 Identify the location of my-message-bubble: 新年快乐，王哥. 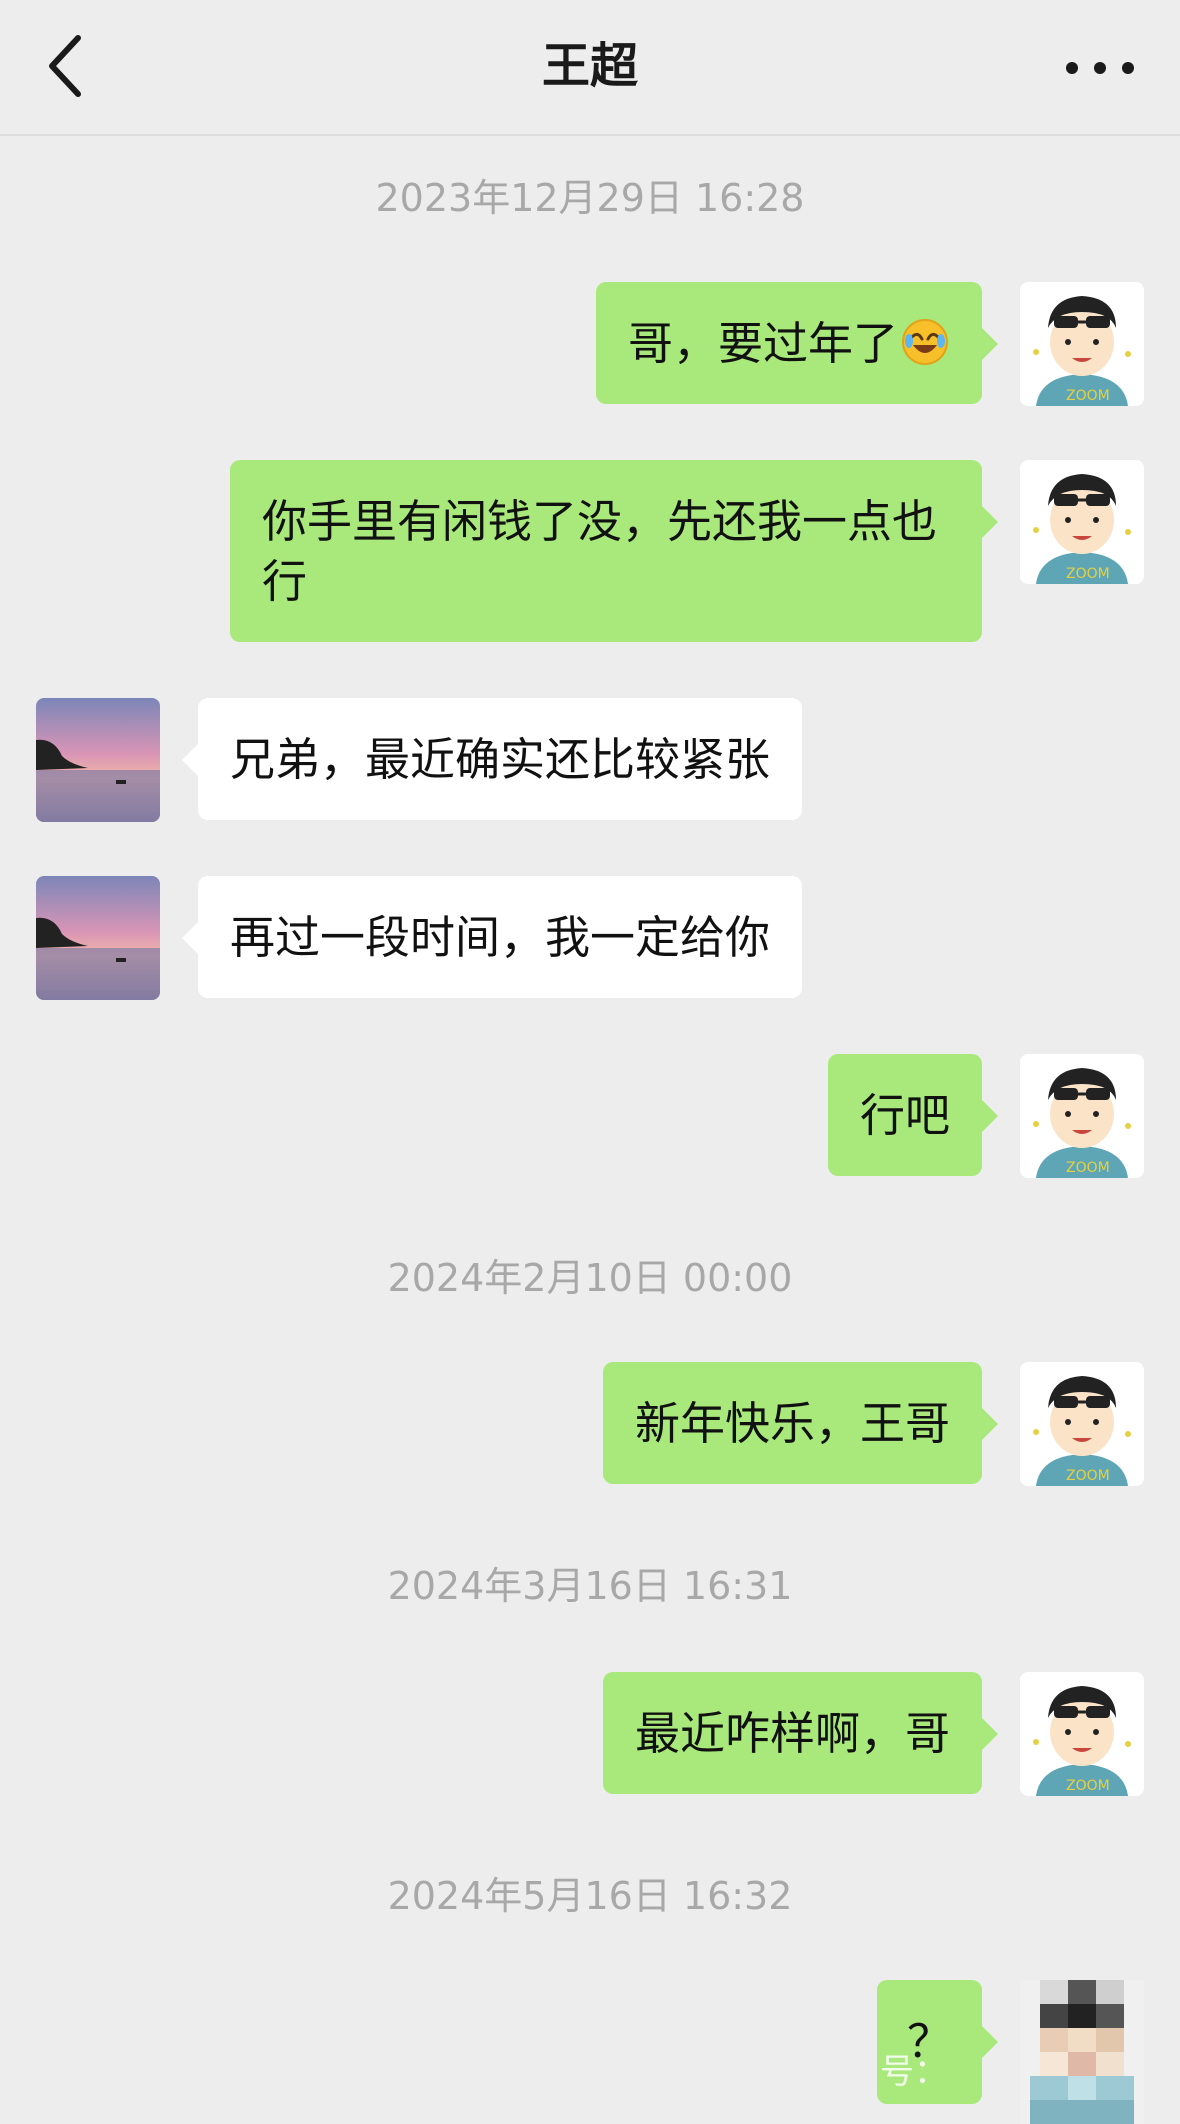
(800, 1423).